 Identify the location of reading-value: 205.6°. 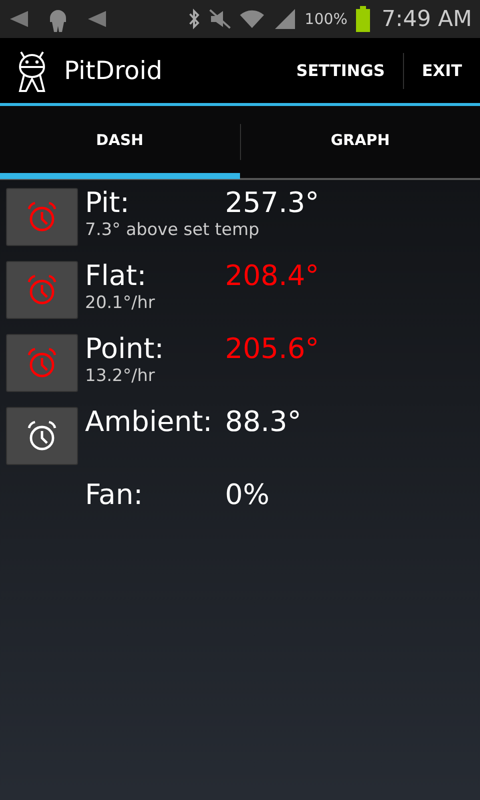
(272, 349).